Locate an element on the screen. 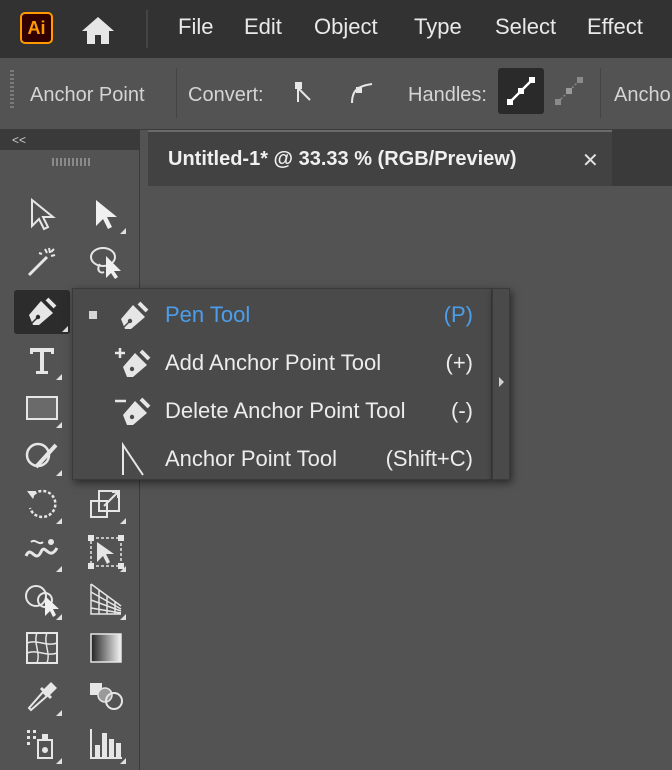 Image resolution: width=672 pixels, height=770 pixels. convert-to-corner-button is located at coordinates (301, 91).